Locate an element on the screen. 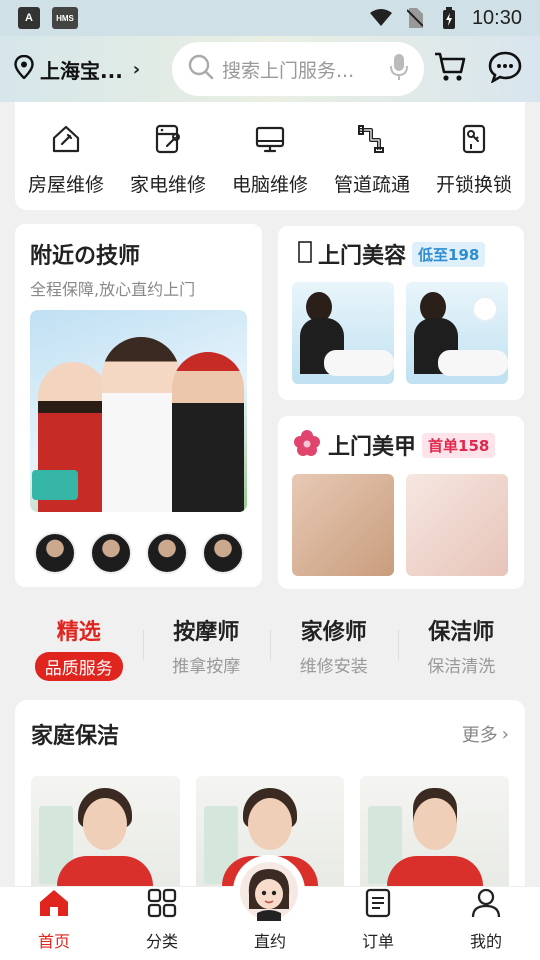  microphone-icon is located at coordinates (399, 69).